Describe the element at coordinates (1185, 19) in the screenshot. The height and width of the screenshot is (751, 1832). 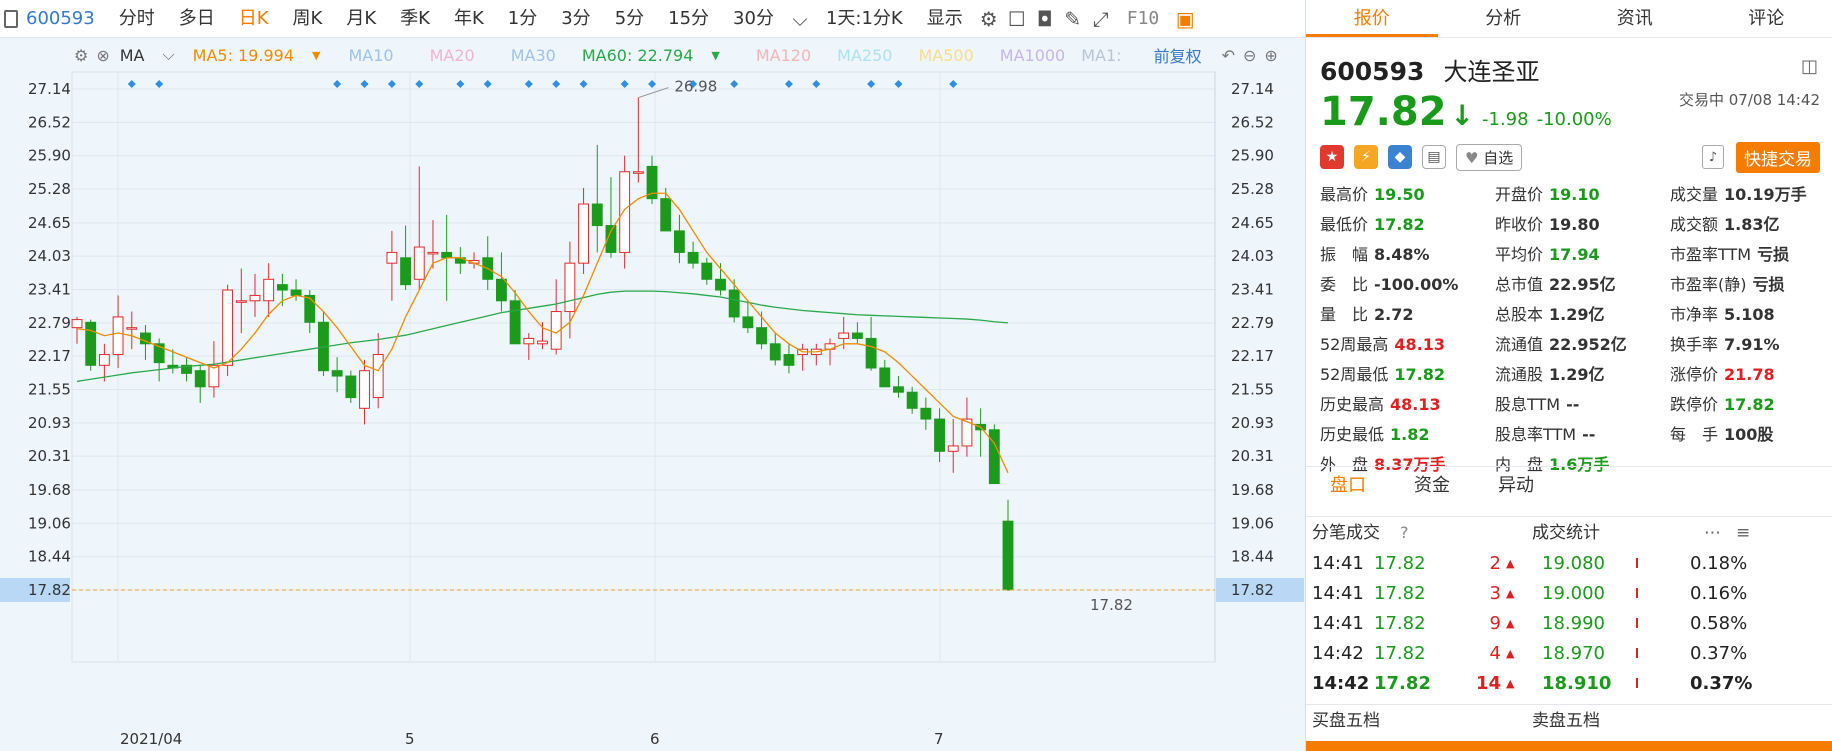
I see `sidebar-toggle-icon: ▣` at that location.